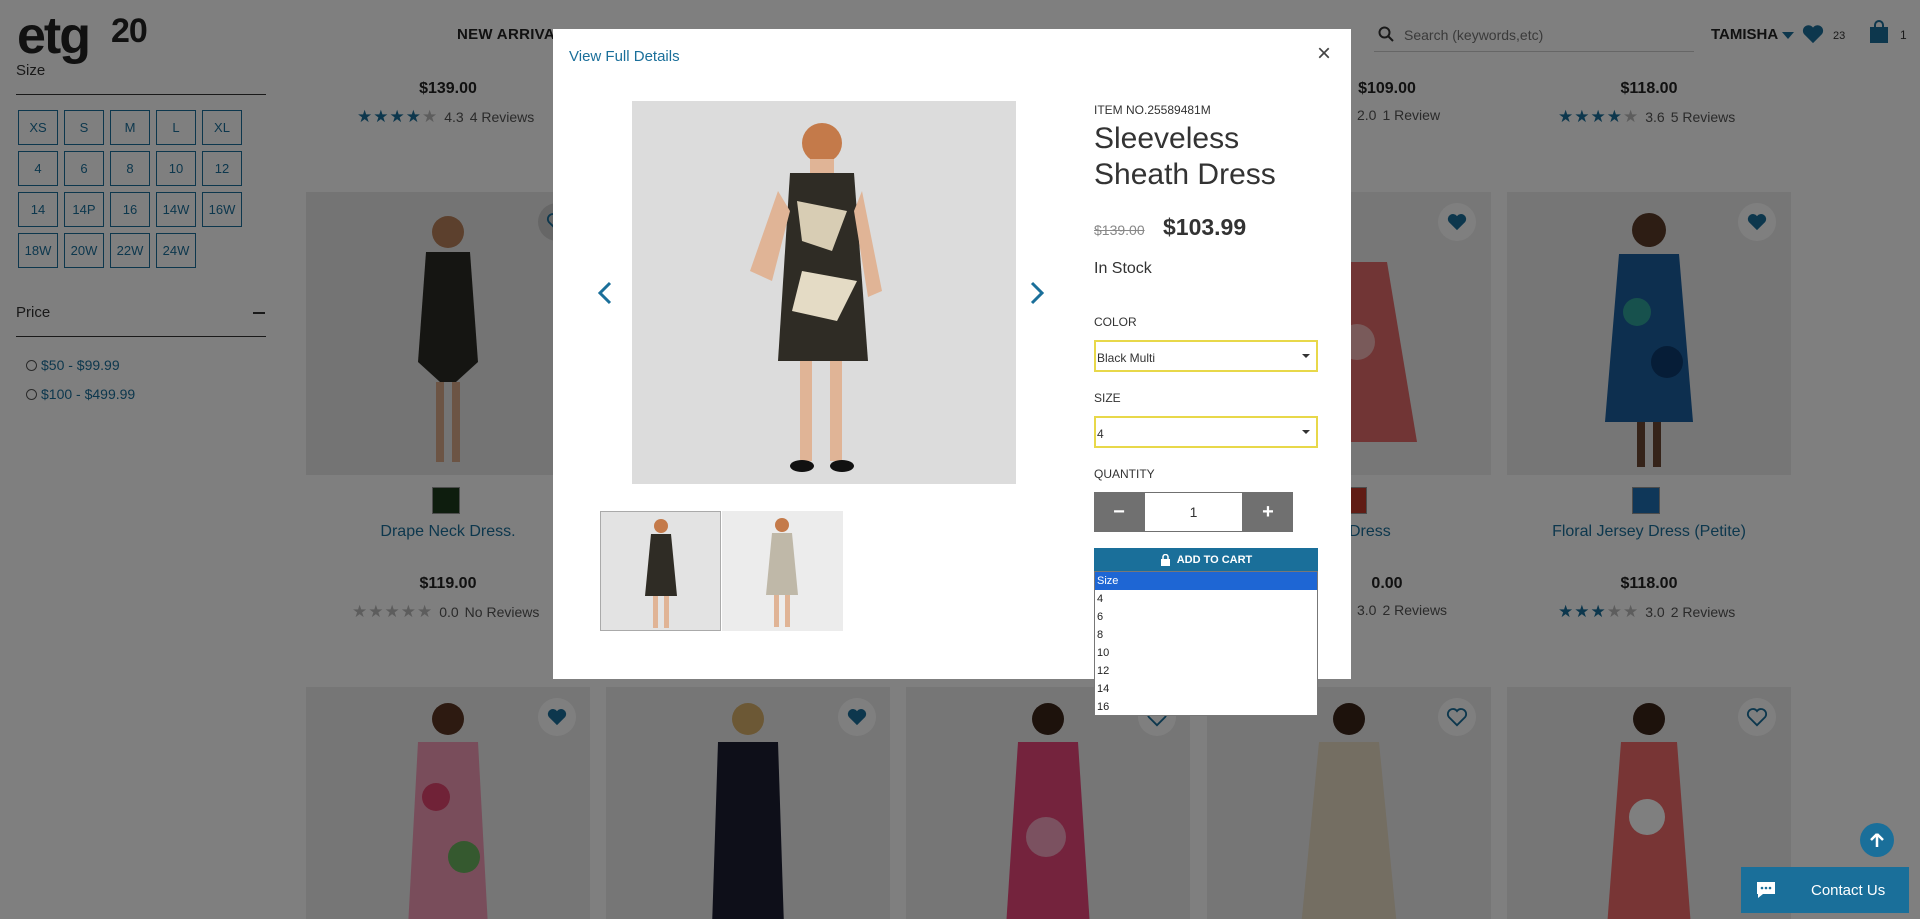 The image size is (1920, 919). What do you see at coordinates (1324, 54) in the screenshot?
I see `close-icon: ×` at bounding box center [1324, 54].